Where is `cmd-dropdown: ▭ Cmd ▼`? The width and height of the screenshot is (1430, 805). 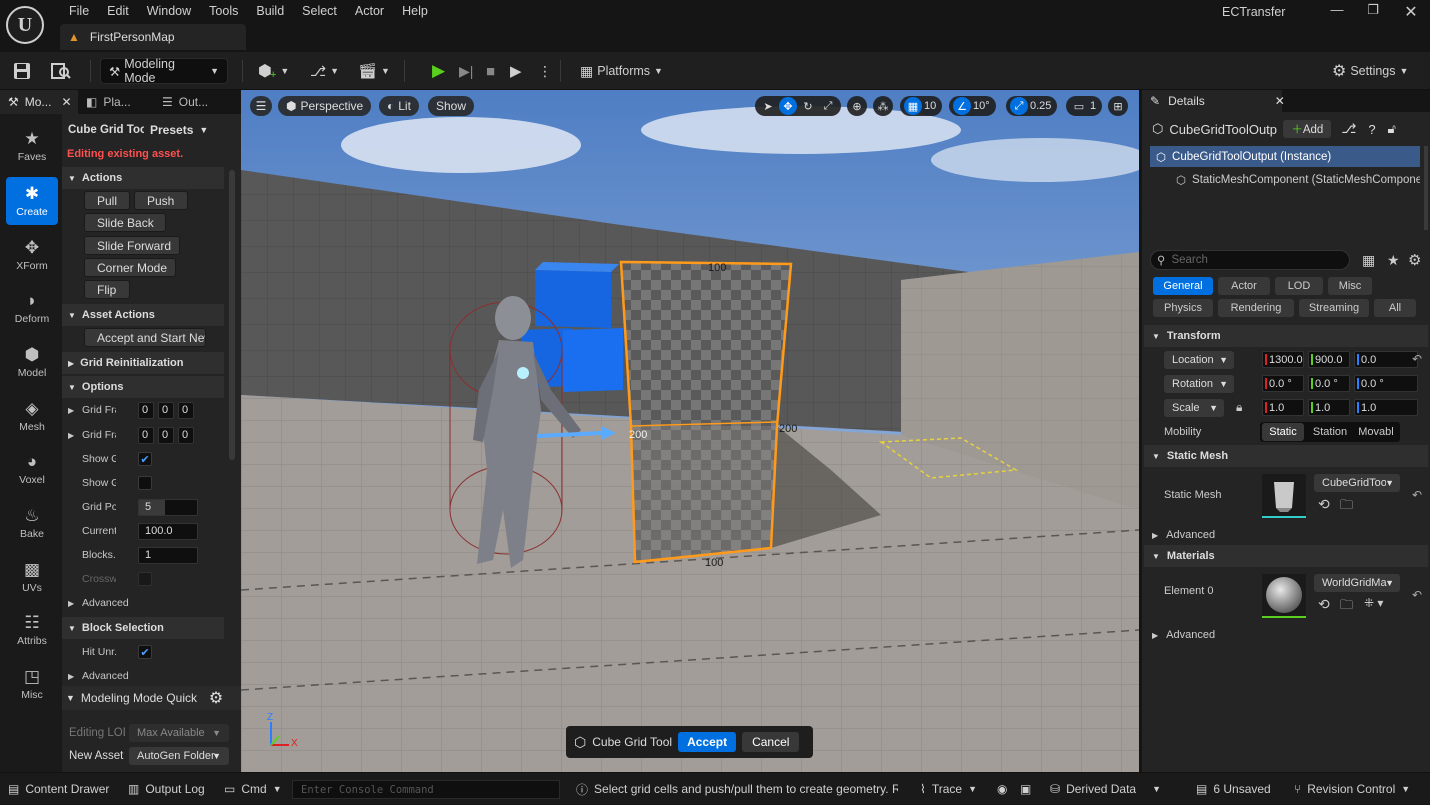 cmd-dropdown: ▭ Cmd ▼ is located at coordinates (253, 789).